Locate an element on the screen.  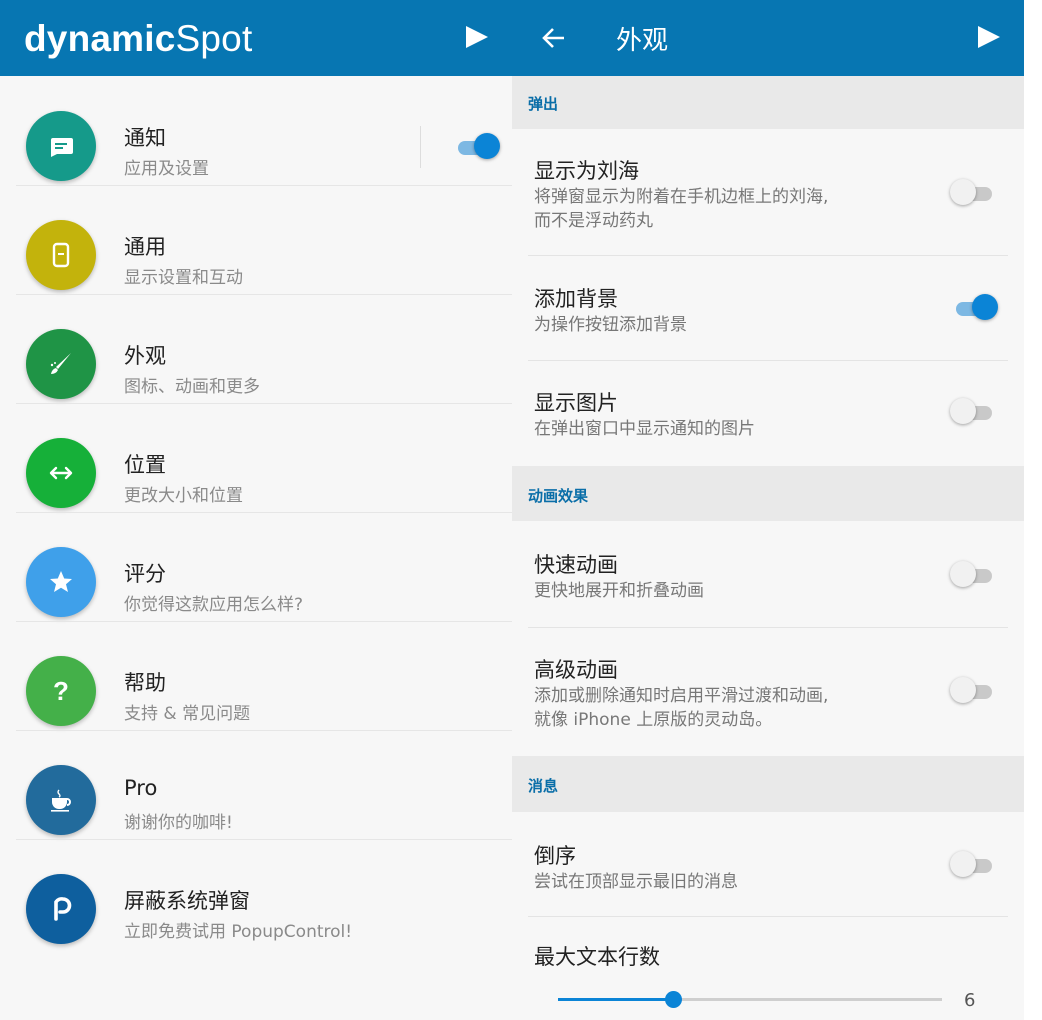
setting-title: 快速动画 is located at coordinates (576, 565).